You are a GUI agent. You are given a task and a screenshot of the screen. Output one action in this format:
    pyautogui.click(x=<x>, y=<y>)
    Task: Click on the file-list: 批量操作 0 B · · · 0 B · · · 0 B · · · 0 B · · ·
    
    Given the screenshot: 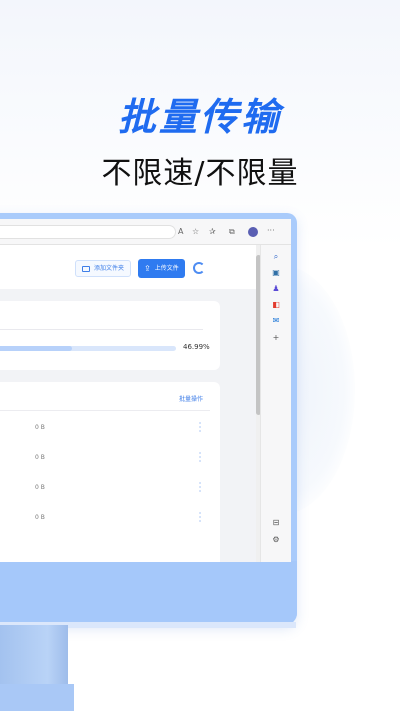 What is the action you would take?
    pyautogui.click(x=110, y=472)
    